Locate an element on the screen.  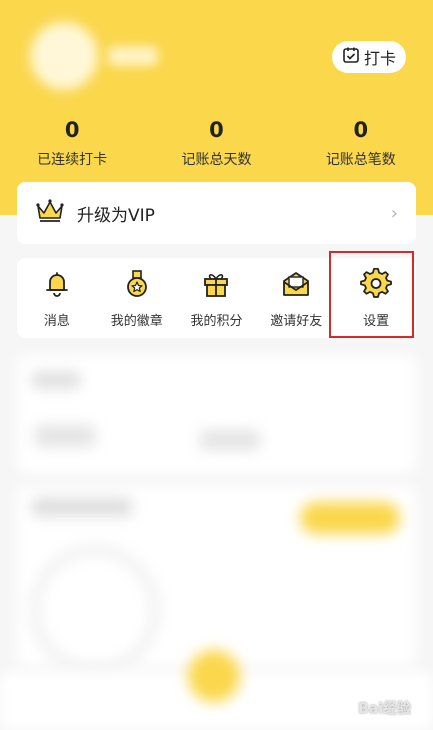
shortcuts-panel: 消息 我的徽章 我的积分 邀请好友 设置 is located at coordinates (216, 298).